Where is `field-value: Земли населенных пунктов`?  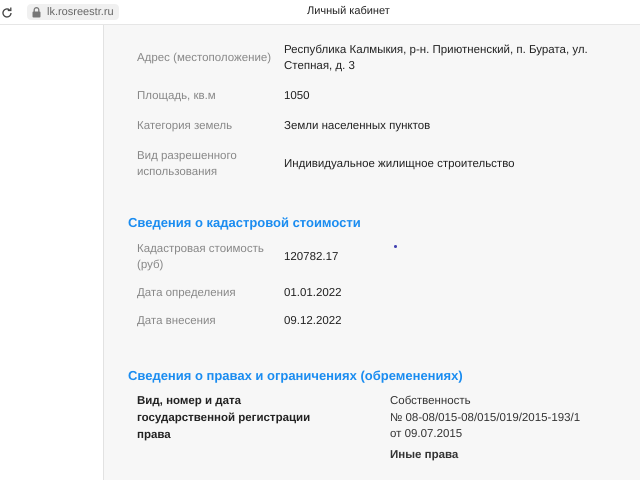 field-value: Земли населенных пунктов is located at coordinates (358, 126).